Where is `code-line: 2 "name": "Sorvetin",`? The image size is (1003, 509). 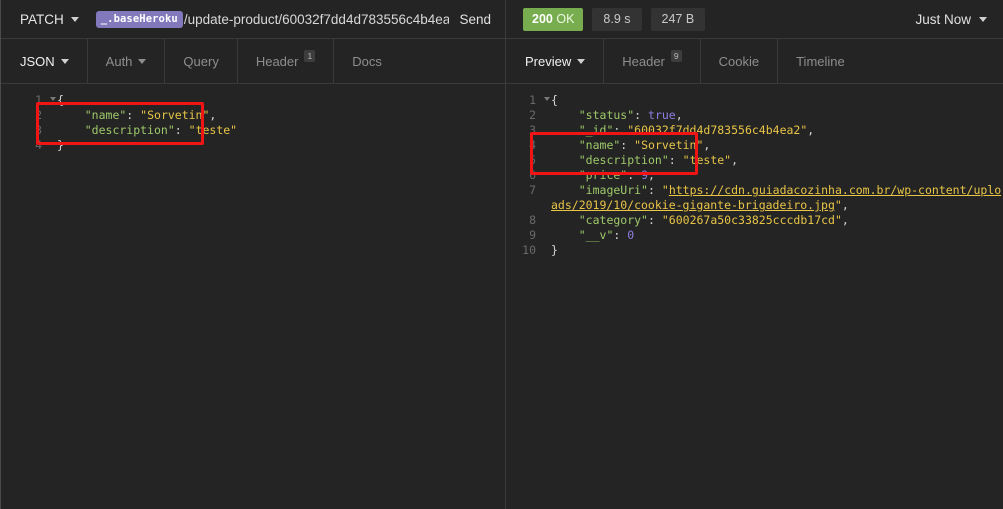 code-line: 2 "name": "Sorvetin", is located at coordinates (253, 115).